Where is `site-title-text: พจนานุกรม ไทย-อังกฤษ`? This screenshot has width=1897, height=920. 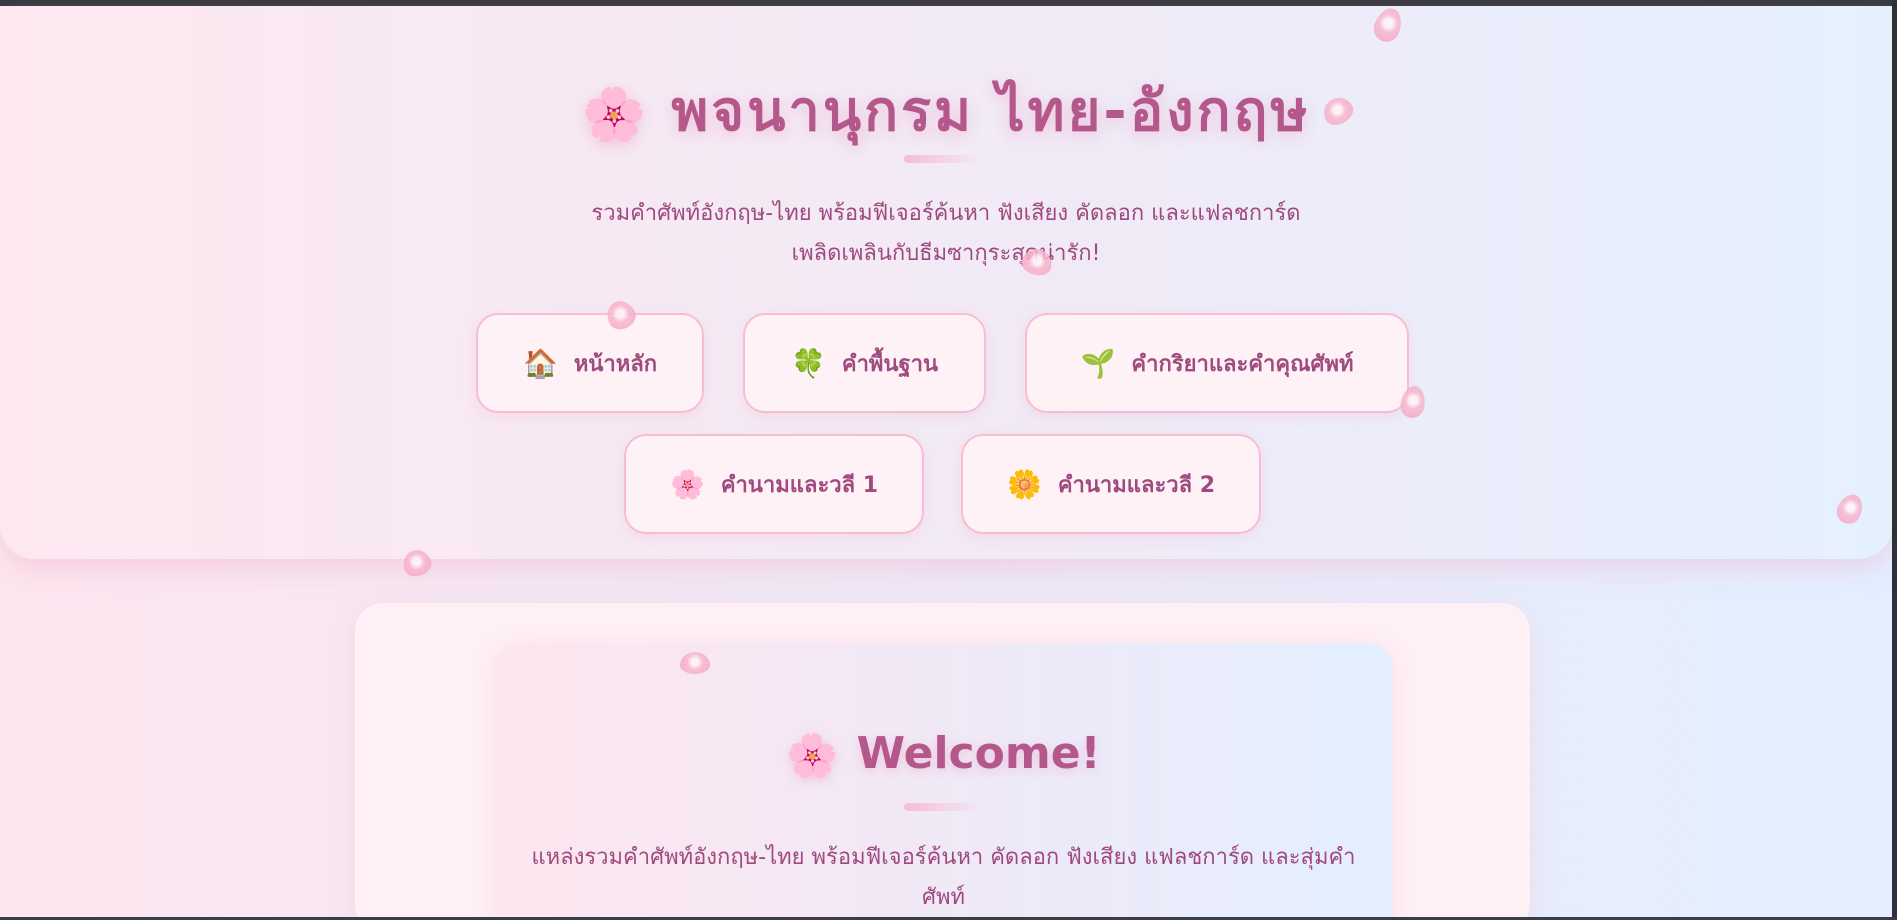
site-title-text: พจนานุกรม ไทย-อังกฤษ is located at coordinates (991, 111).